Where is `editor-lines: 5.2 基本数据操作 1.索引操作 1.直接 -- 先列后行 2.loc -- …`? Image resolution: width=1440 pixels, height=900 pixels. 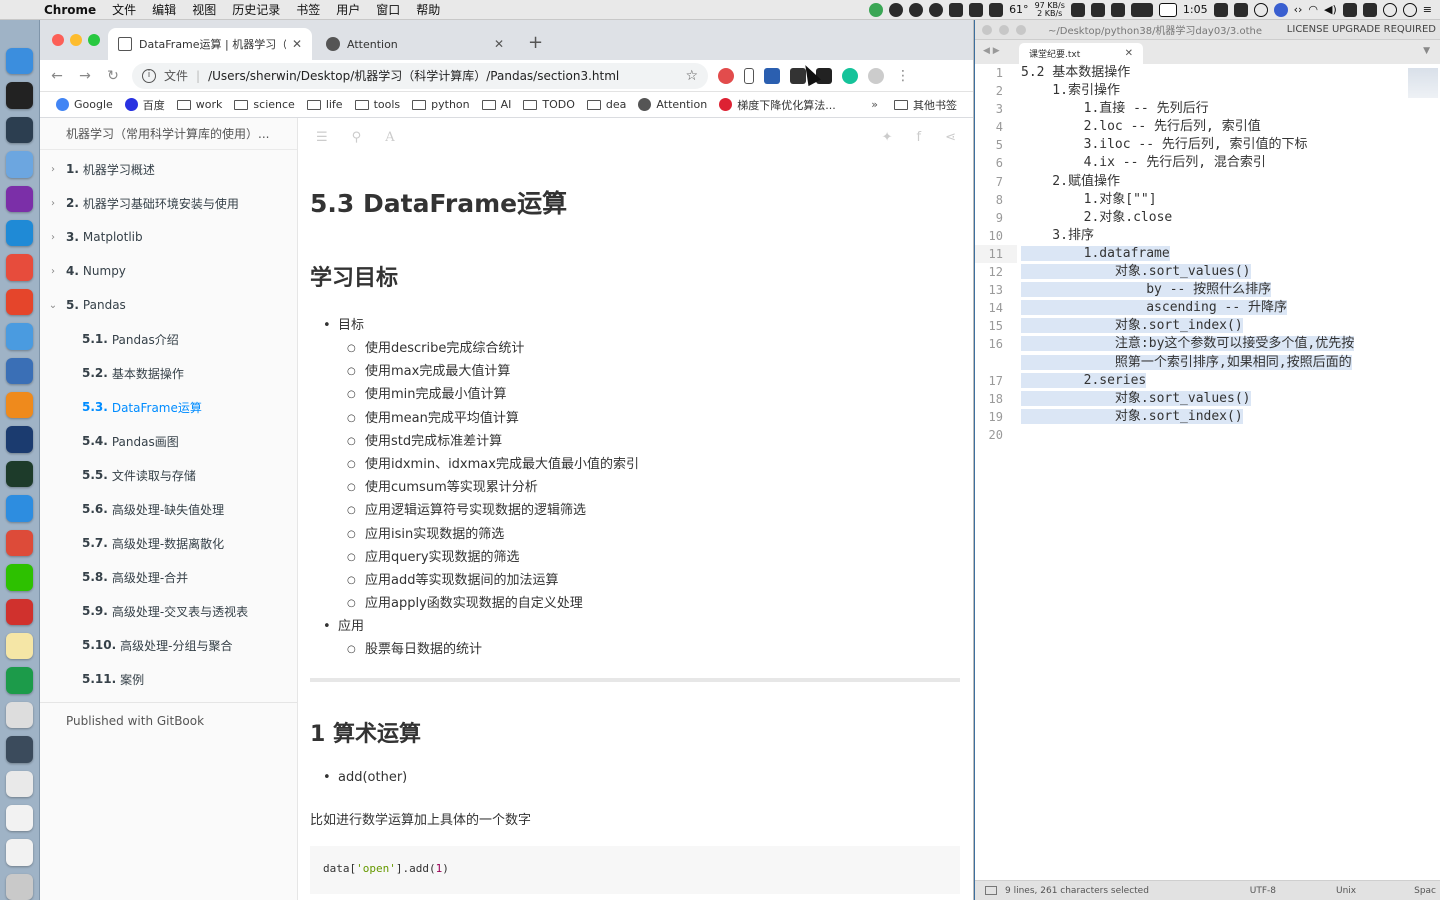
editor-lines: 5.2 基本数据操作 1.索引操作 1.直接 -- 先列后行 2.loc -- … is located at coordinates (1213, 254).